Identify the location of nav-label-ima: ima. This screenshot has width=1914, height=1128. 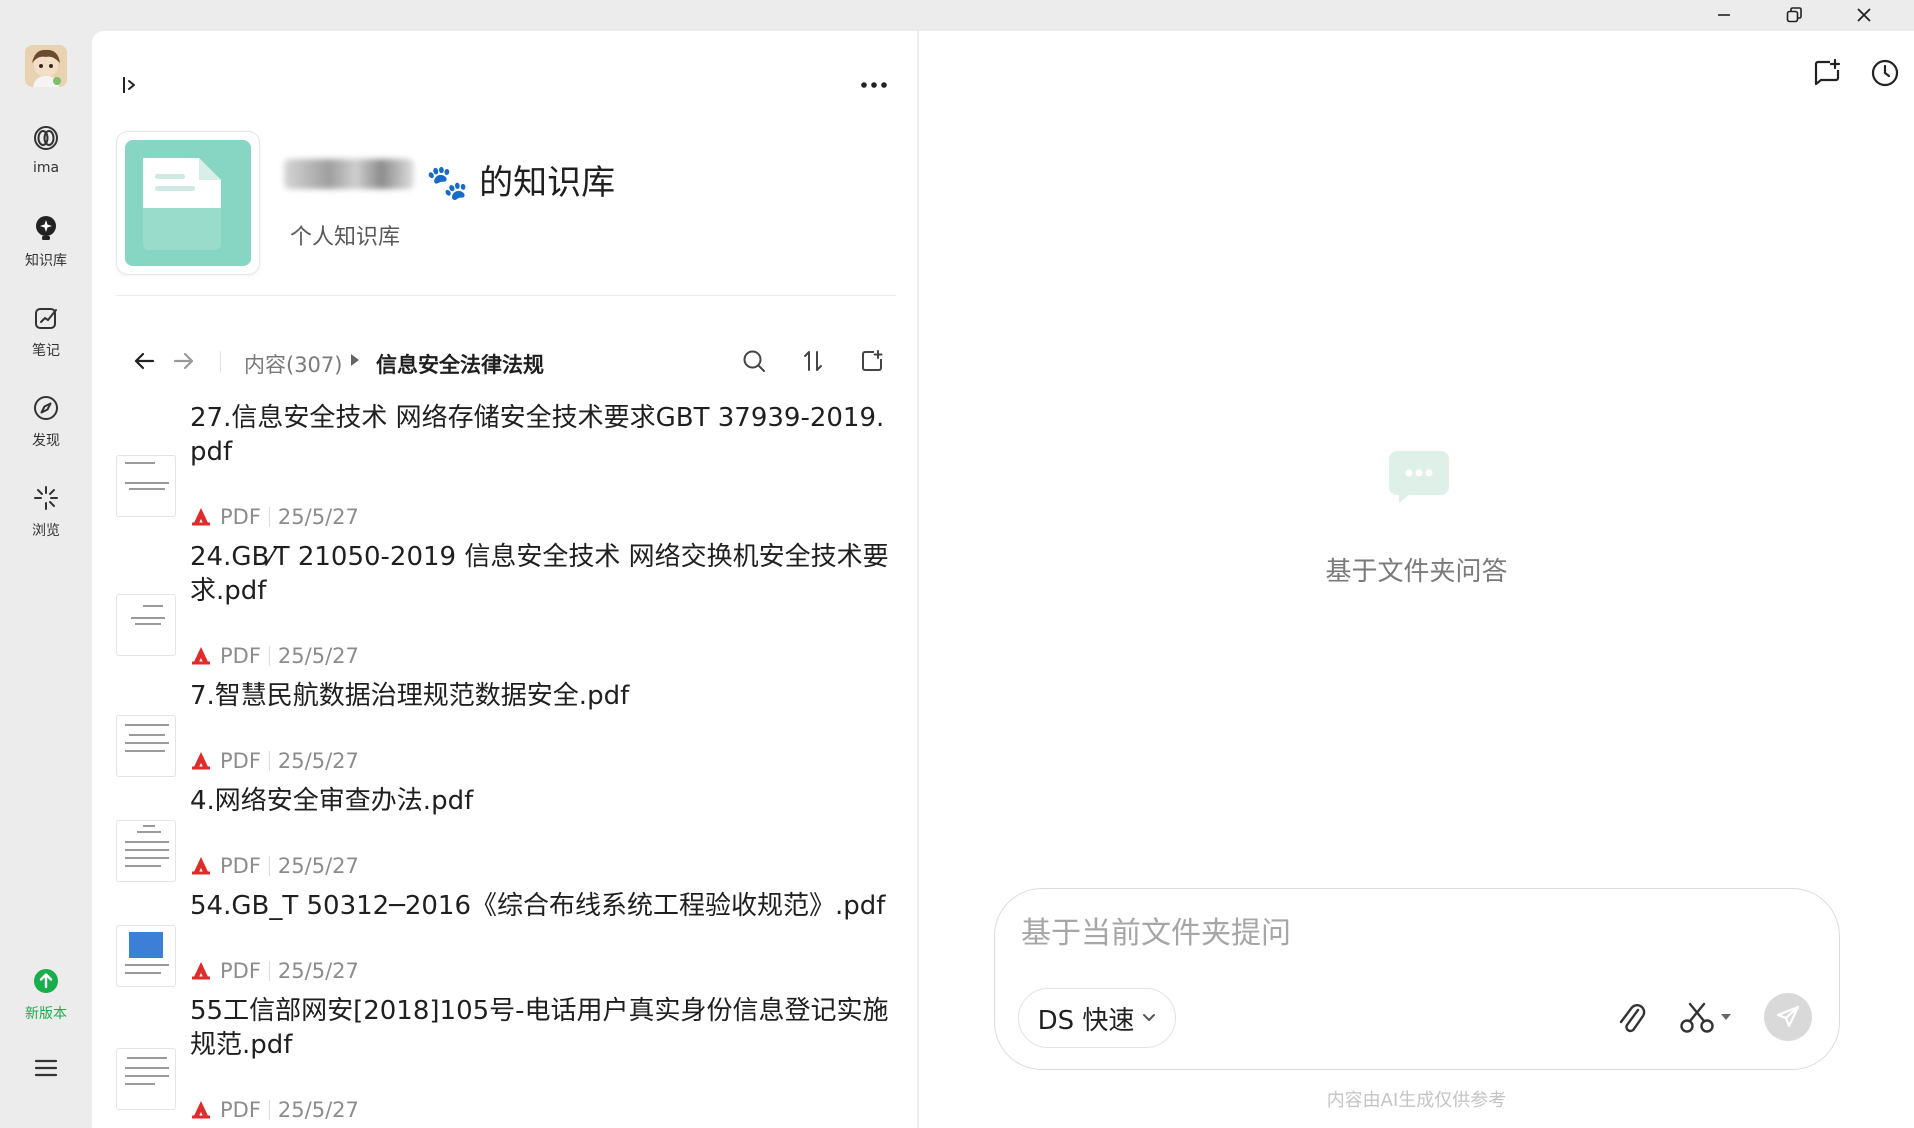
(46, 168).